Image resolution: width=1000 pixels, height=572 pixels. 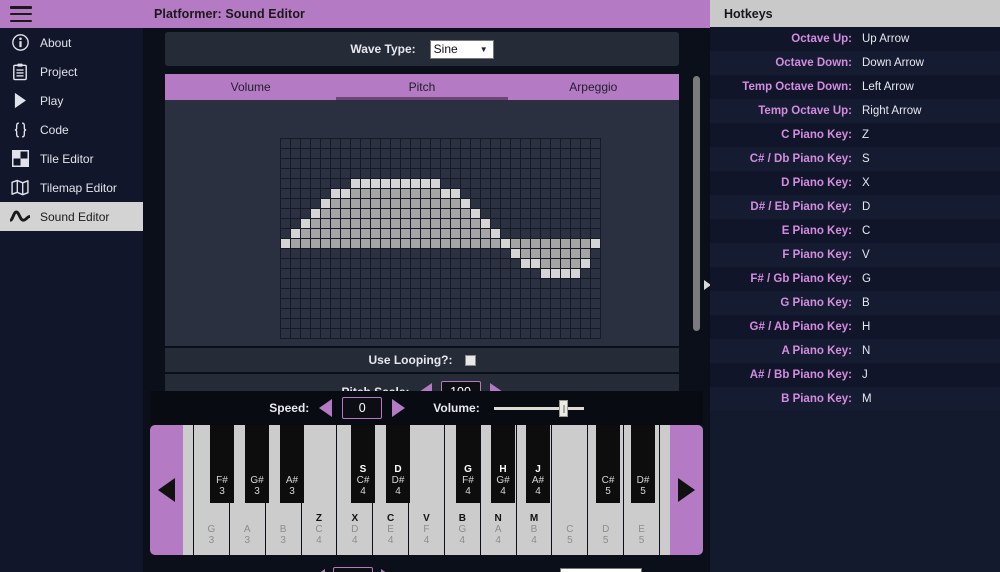 I want to click on sidebar-item-sound-editor: Sound Editor, so click(x=71, y=216).